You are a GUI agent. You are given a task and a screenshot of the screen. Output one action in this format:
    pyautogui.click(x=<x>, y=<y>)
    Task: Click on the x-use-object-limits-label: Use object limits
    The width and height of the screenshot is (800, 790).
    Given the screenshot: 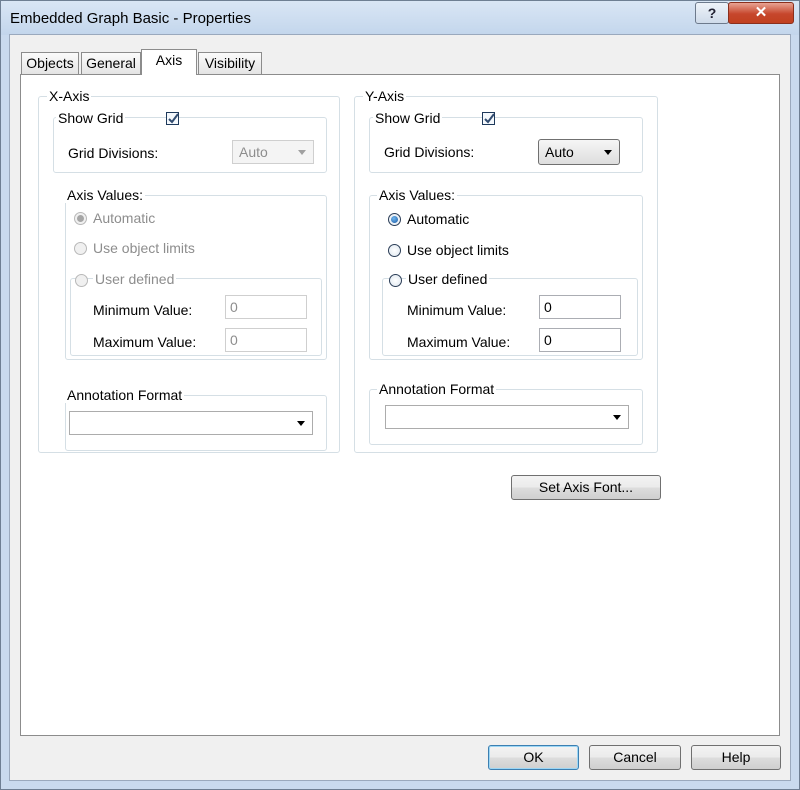 What is the action you would take?
    pyautogui.click(x=144, y=248)
    